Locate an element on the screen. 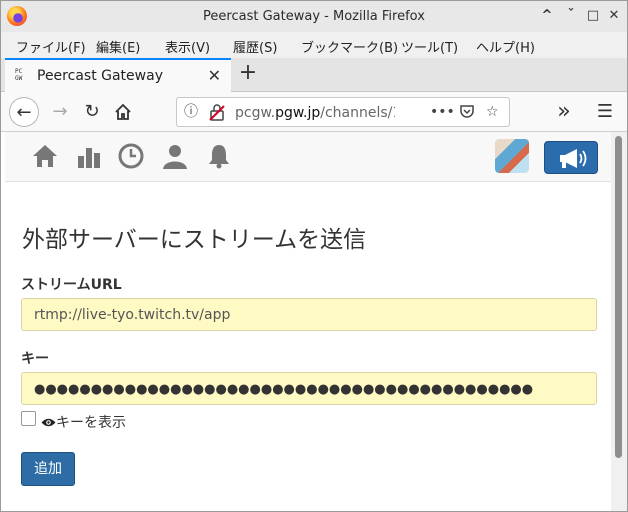 This screenshot has width=628, height=512. avatar is located at coordinates (512, 156).